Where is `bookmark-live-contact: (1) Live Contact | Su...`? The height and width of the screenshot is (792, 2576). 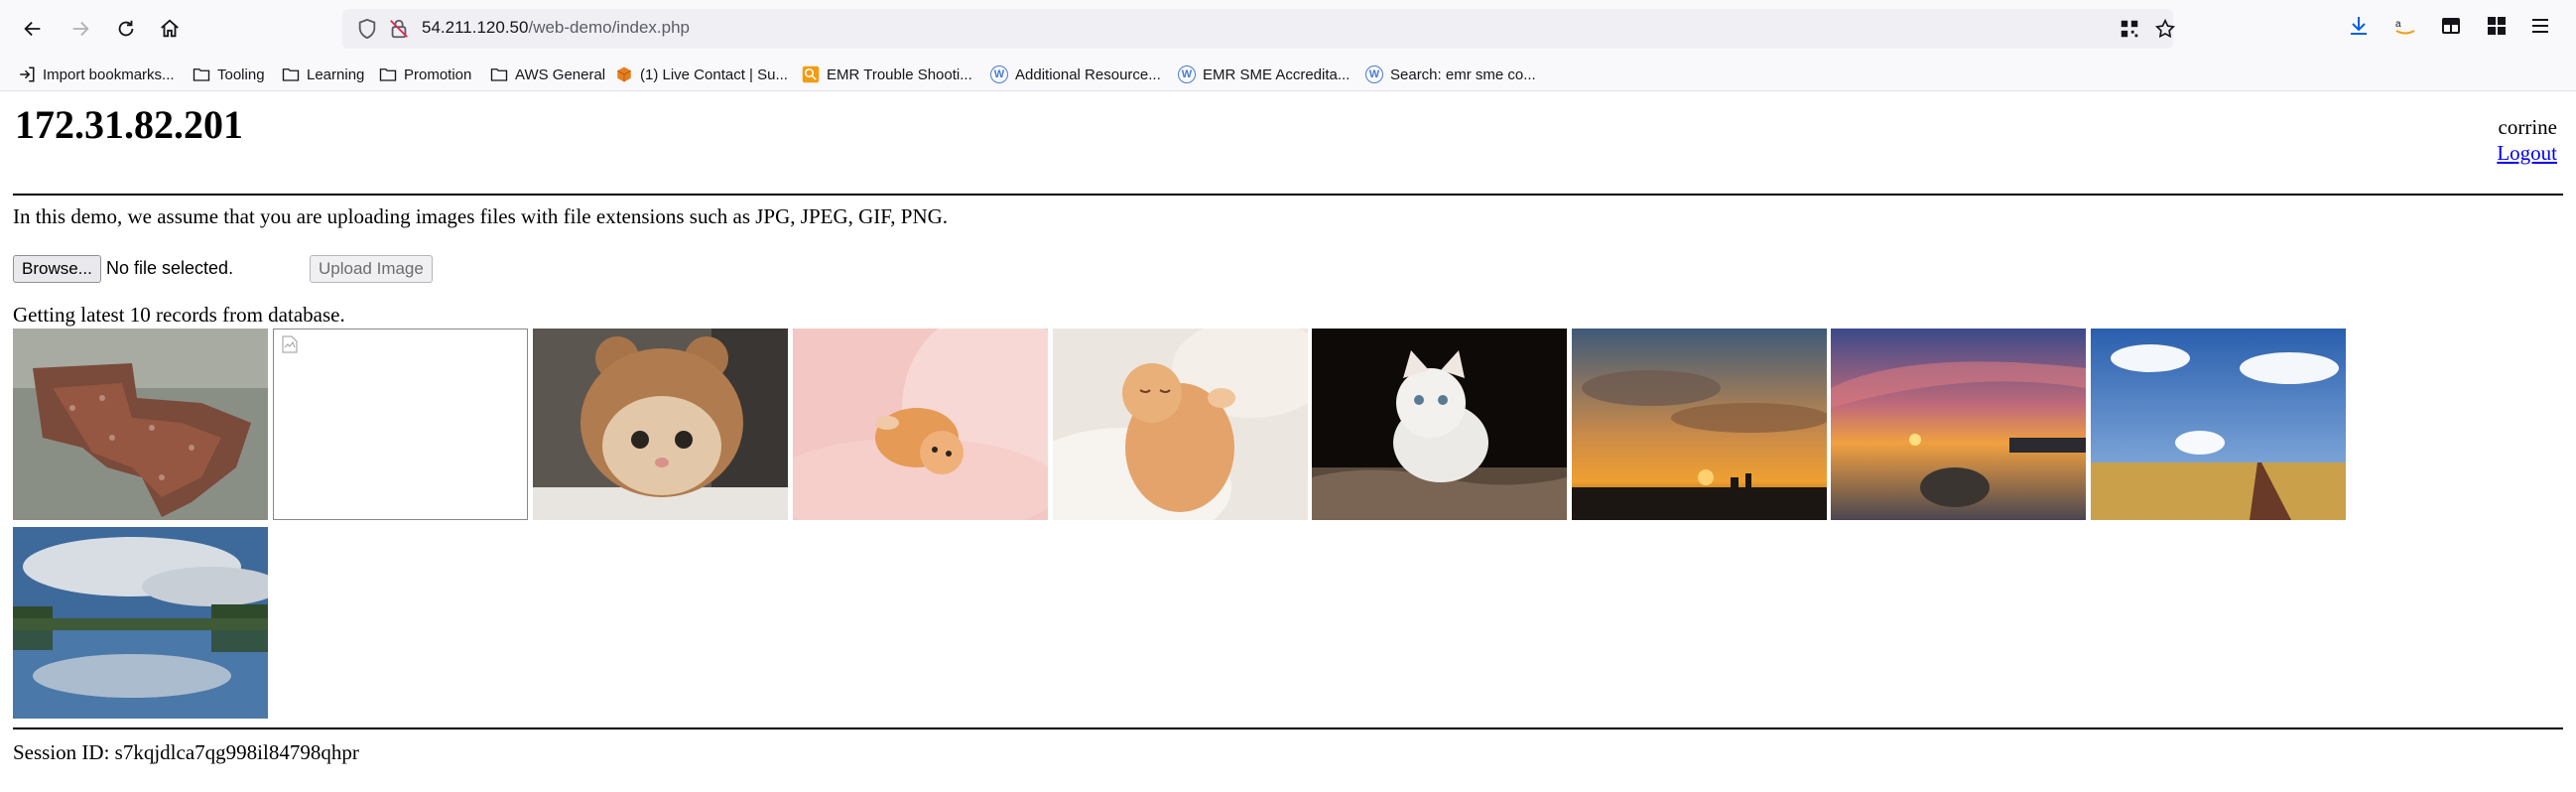 bookmark-live-contact: (1) Live Contact | Su... is located at coordinates (702, 74).